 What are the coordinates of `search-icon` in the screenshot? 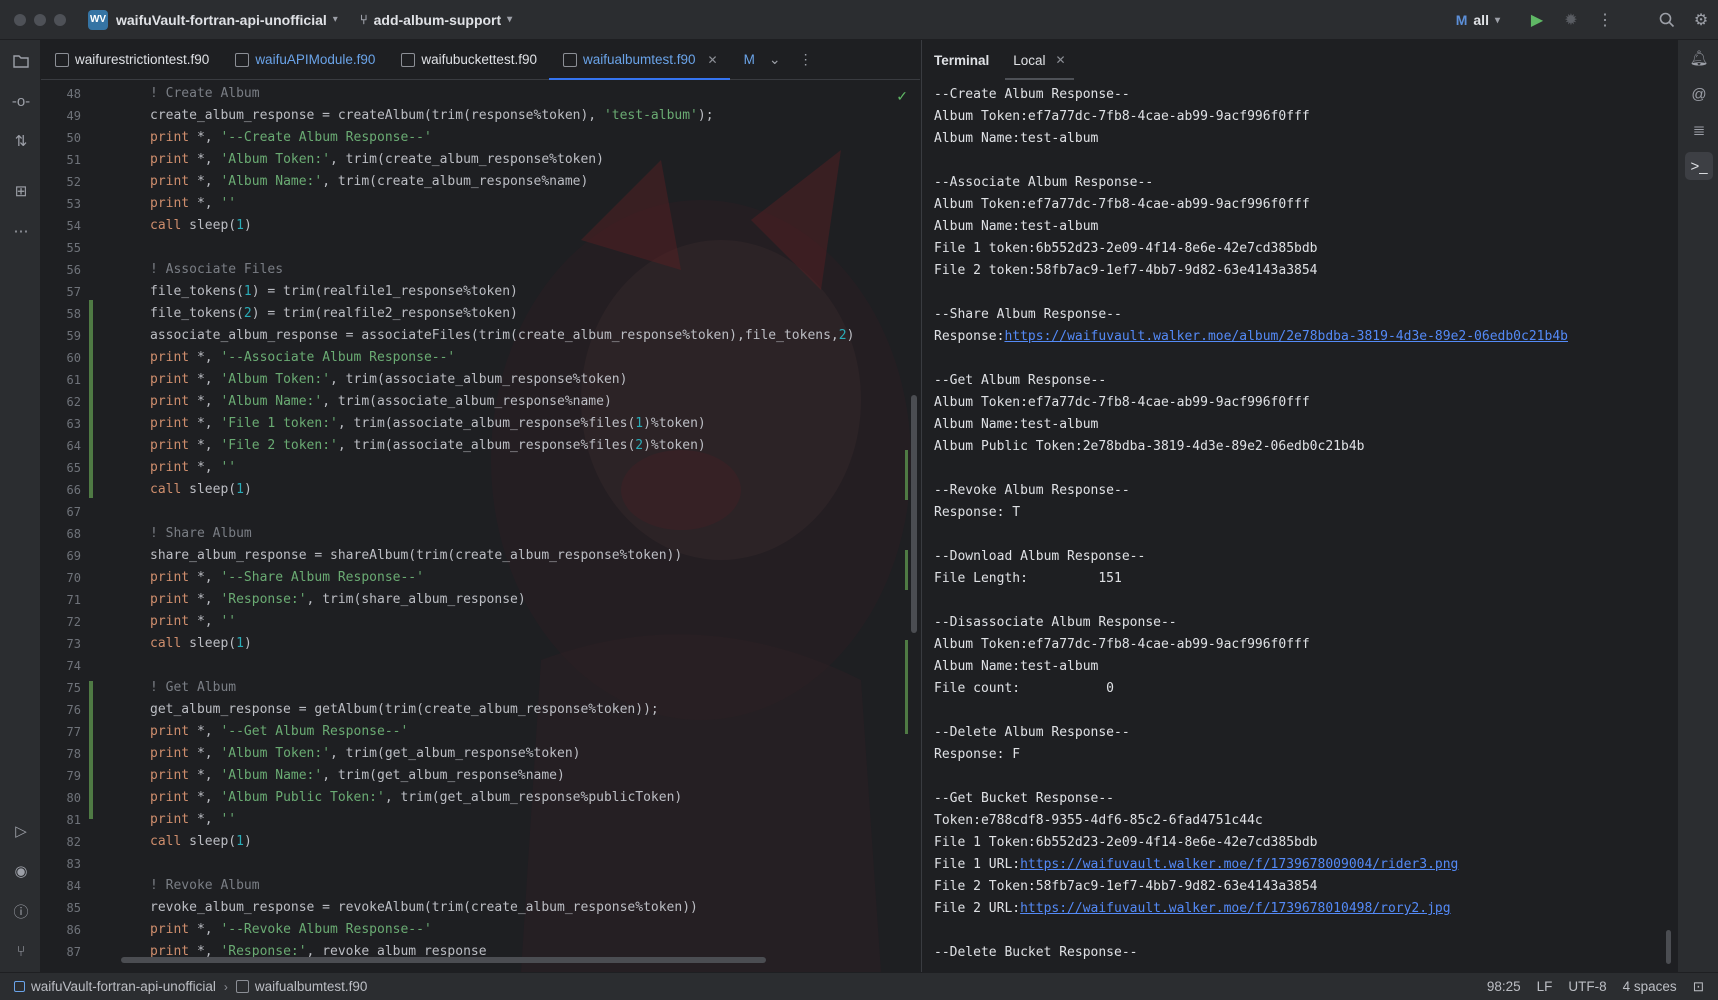 It's located at (1667, 20).